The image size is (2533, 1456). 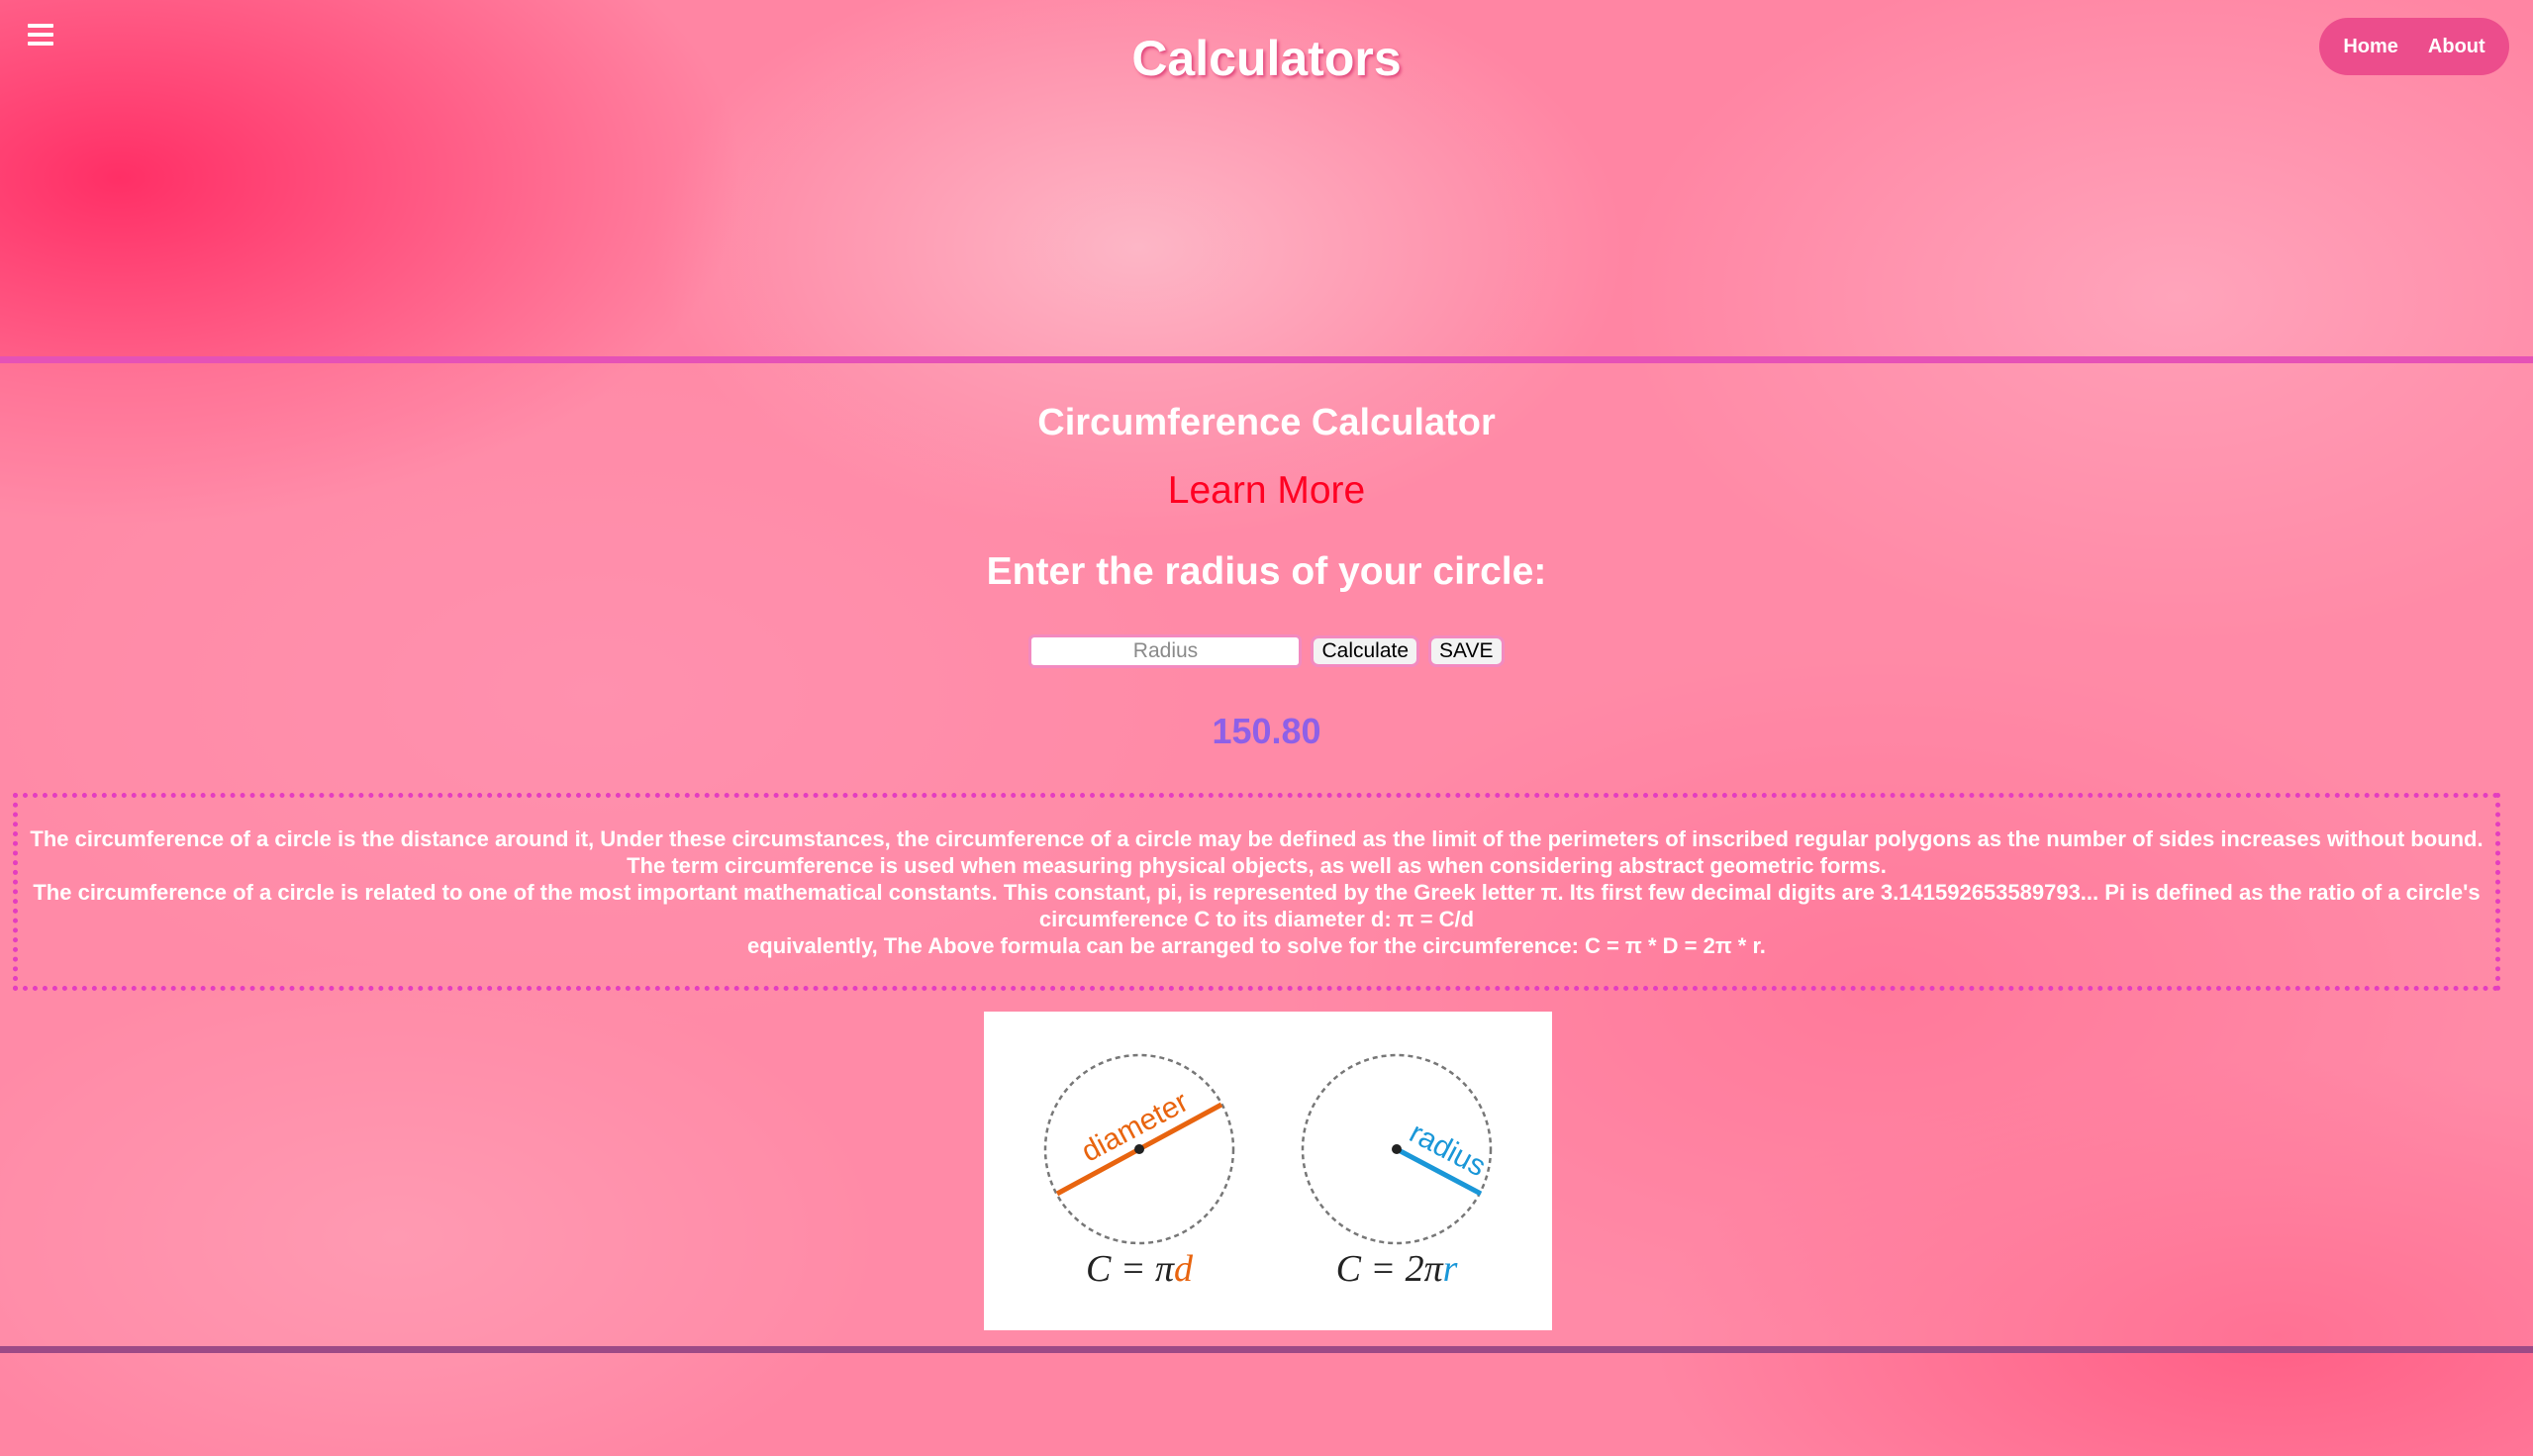 I want to click on formula-prefix: C = π, so click(x=1130, y=1269).